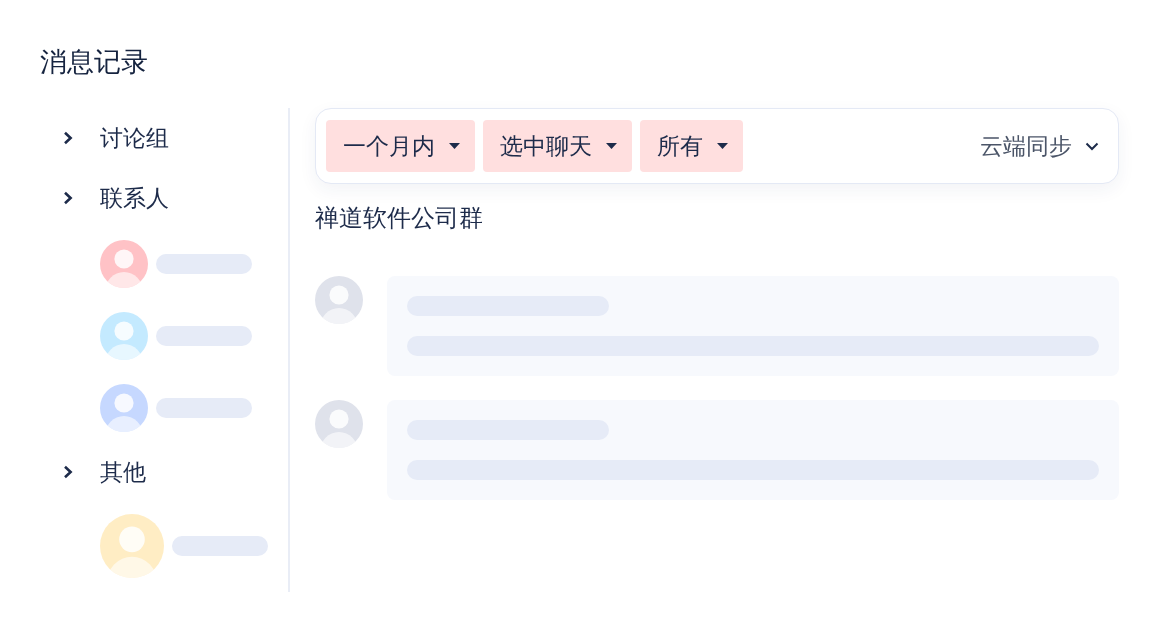 The height and width of the screenshot is (642, 1174). What do you see at coordinates (116, 198) in the screenshot?
I see `tree-item: 联系人` at bounding box center [116, 198].